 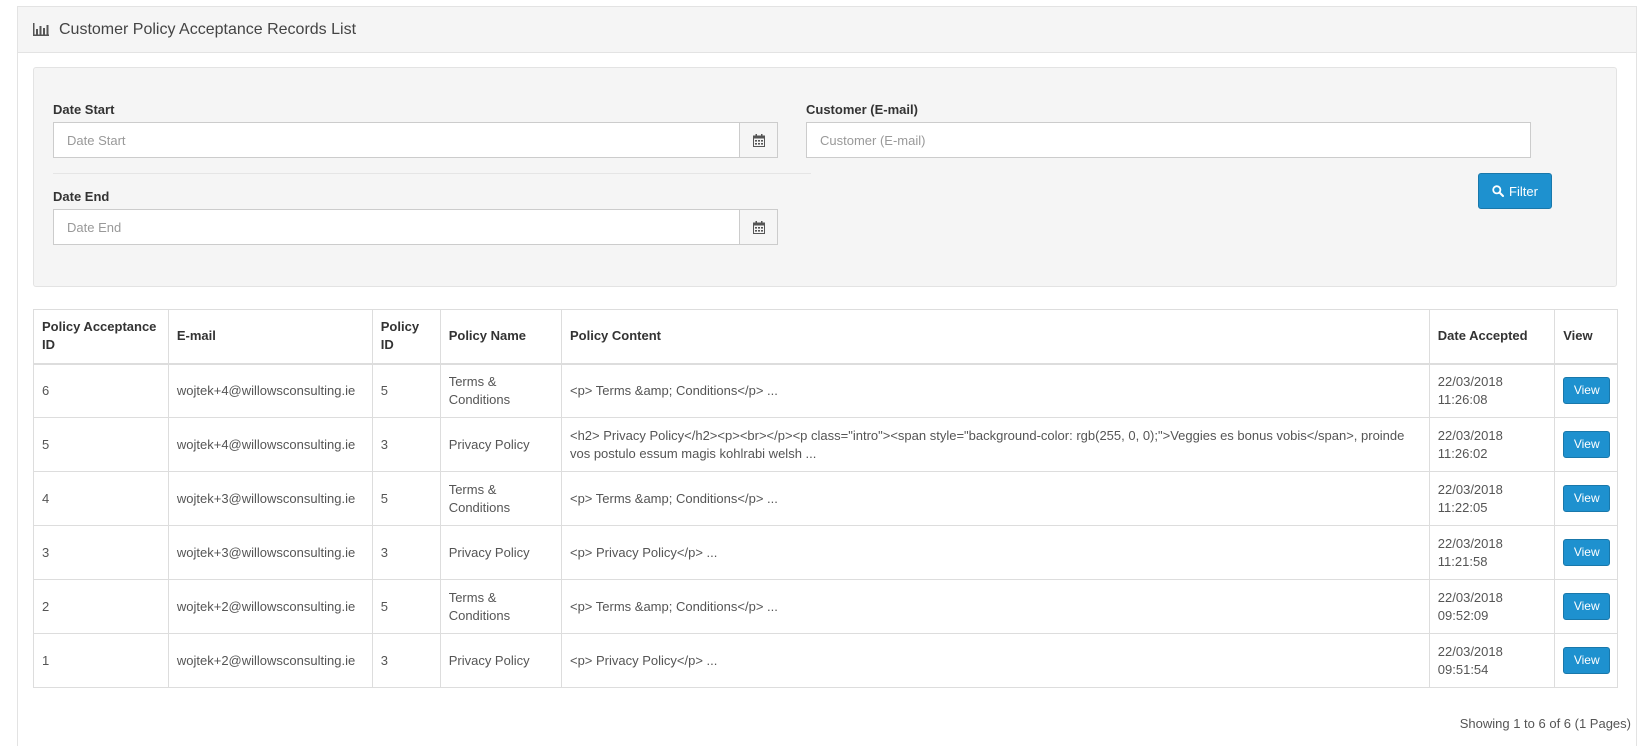 I want to click on cell-acceptance-id: 4, so click(x=101, y=498).